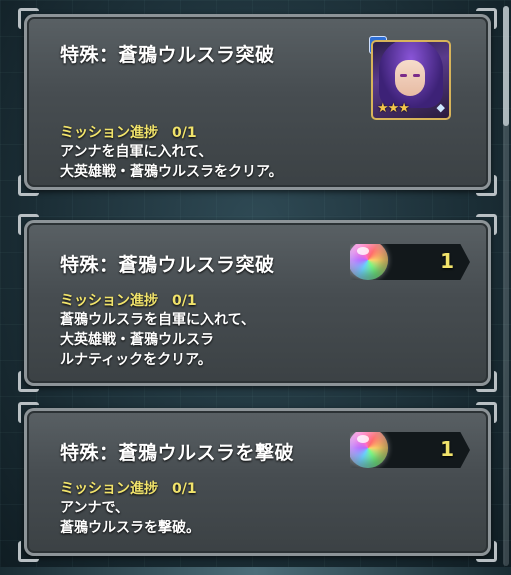  I want to click on scrollbar, so click(506, 286).